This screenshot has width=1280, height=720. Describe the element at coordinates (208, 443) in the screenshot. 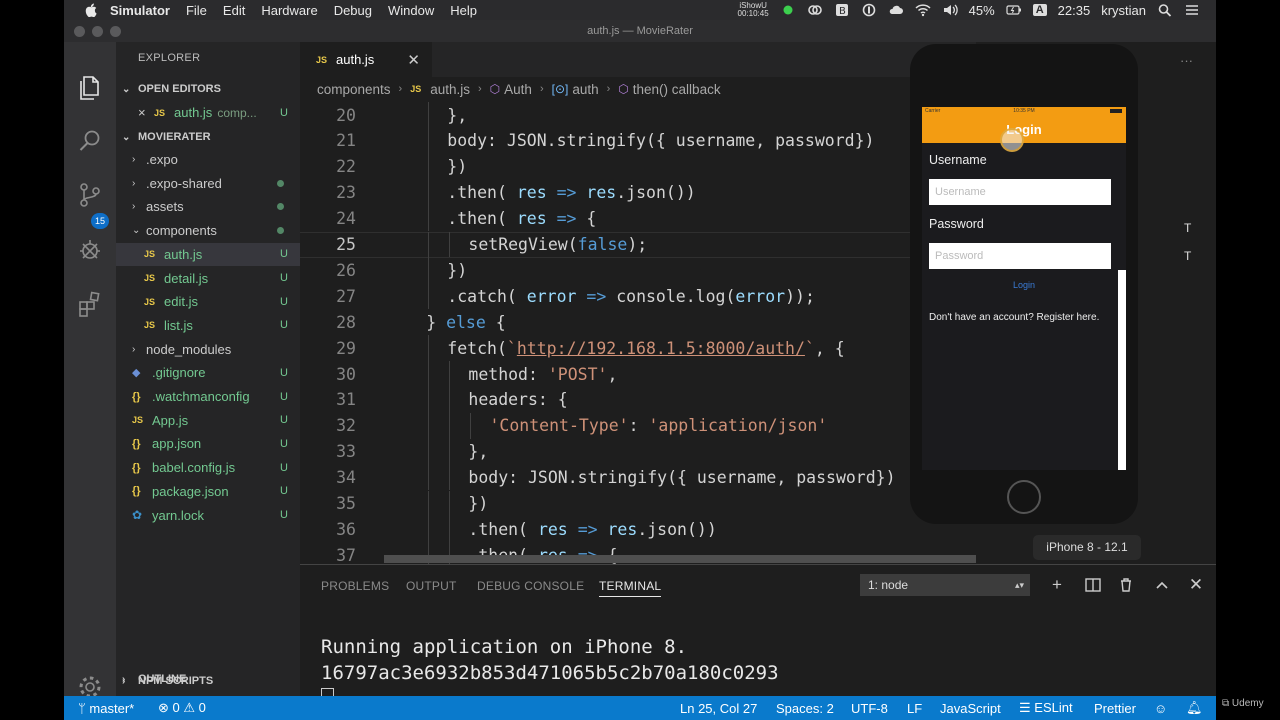

I see `tree-item: {} app.json U` at that location.